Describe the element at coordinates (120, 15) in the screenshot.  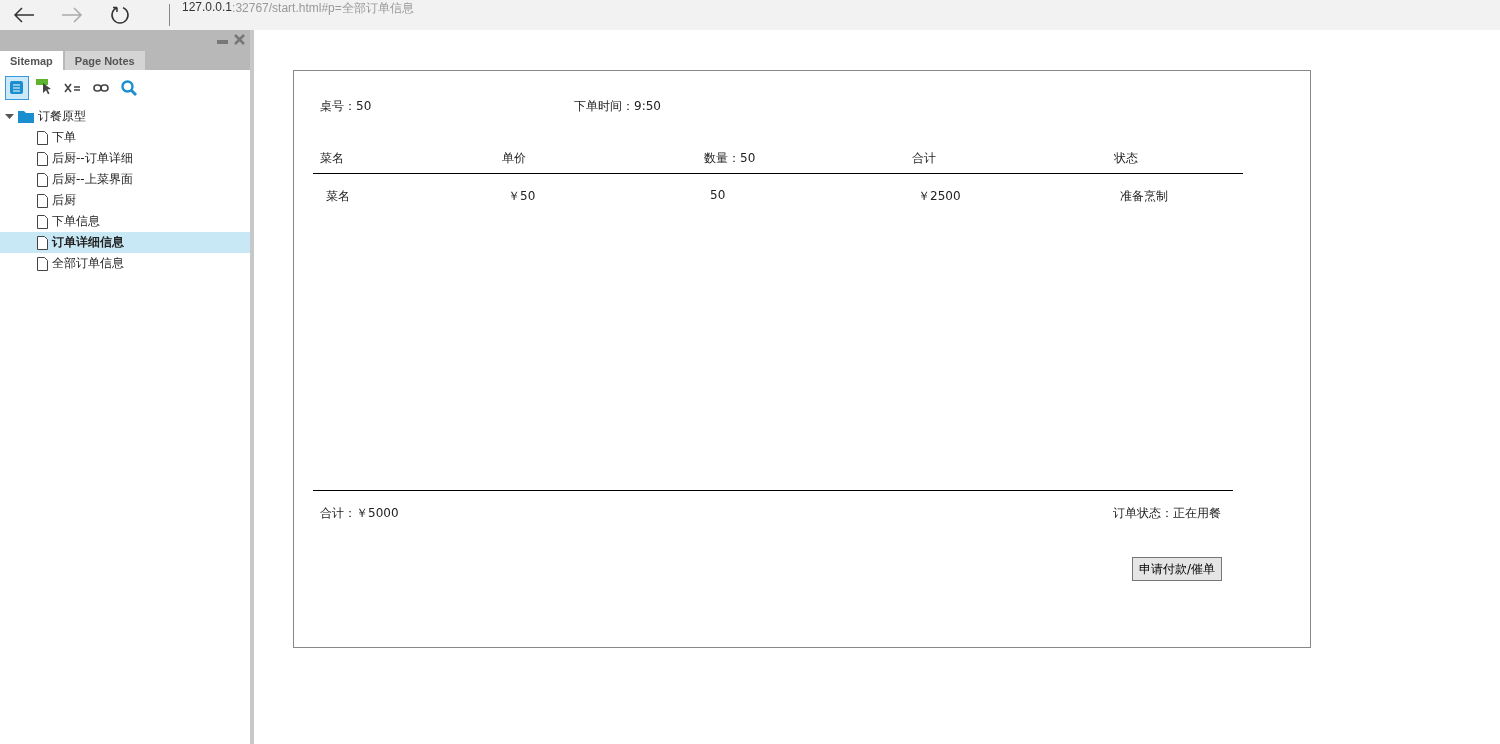
I see `refresh-icon` at that location.